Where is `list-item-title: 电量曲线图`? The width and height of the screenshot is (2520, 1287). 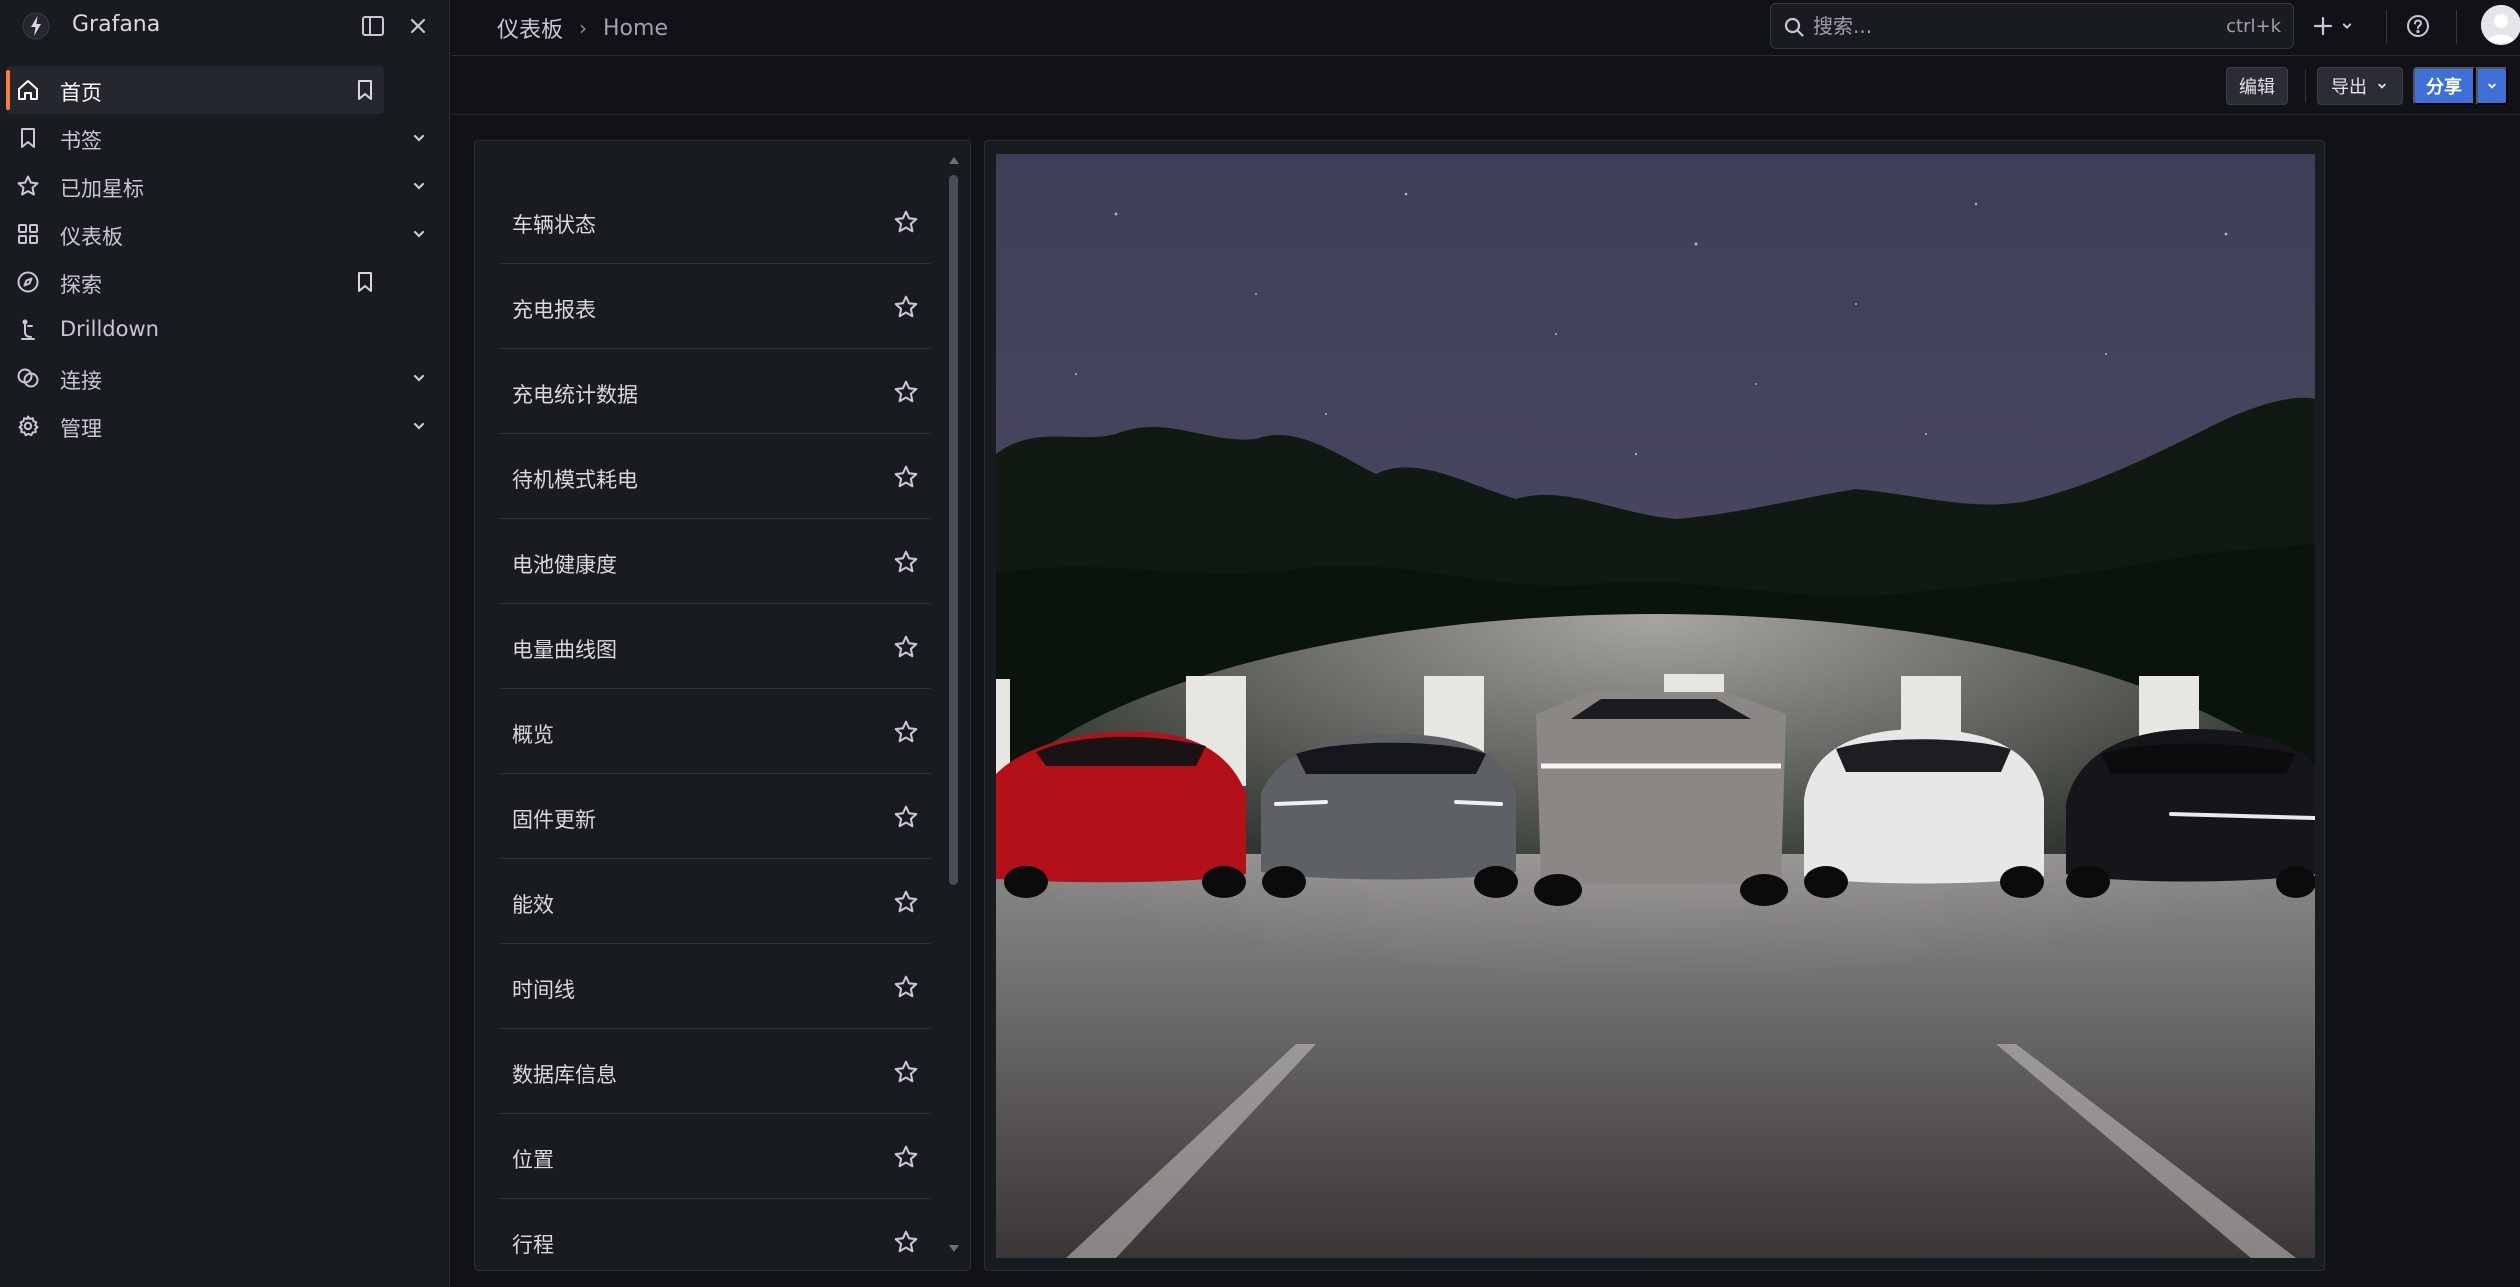 list-item-title: 电量曲线图 is located at coordinates (564, 649).